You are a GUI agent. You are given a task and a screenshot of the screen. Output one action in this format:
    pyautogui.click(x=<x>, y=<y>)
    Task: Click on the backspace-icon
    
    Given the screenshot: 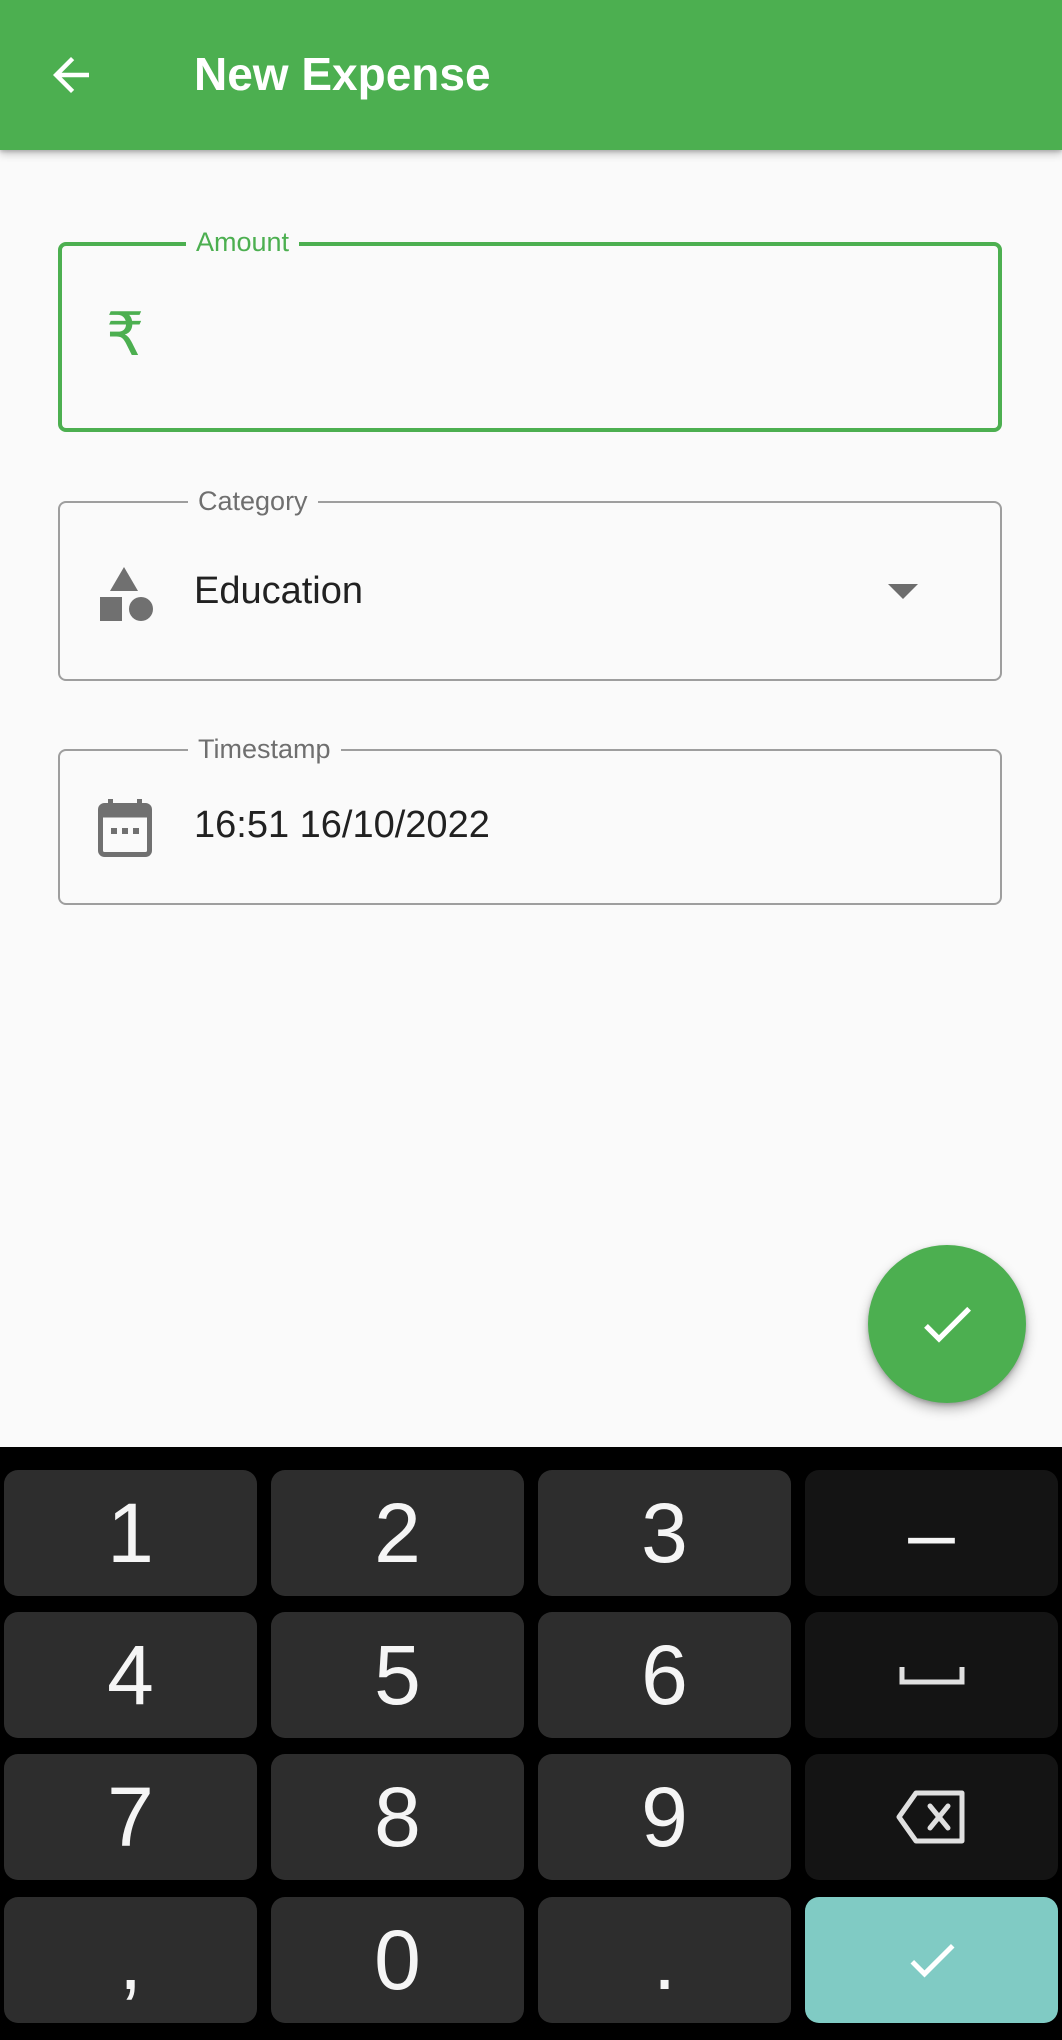 What is the action you would take?
    pyautogui.click(x=930, y=1817)
    